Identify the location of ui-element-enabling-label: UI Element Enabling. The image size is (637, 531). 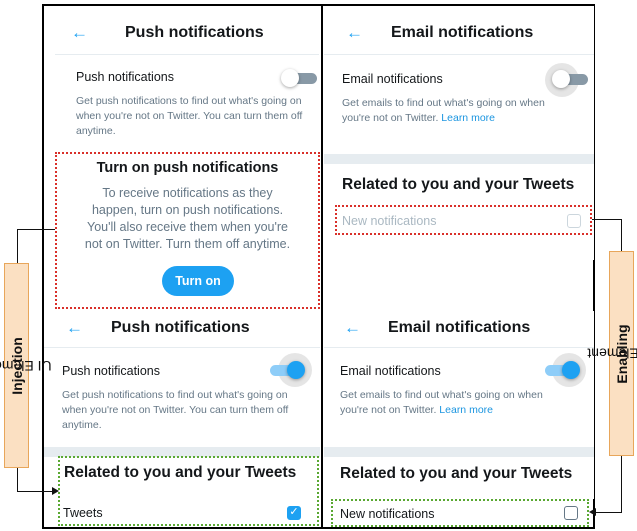
(612, 353).